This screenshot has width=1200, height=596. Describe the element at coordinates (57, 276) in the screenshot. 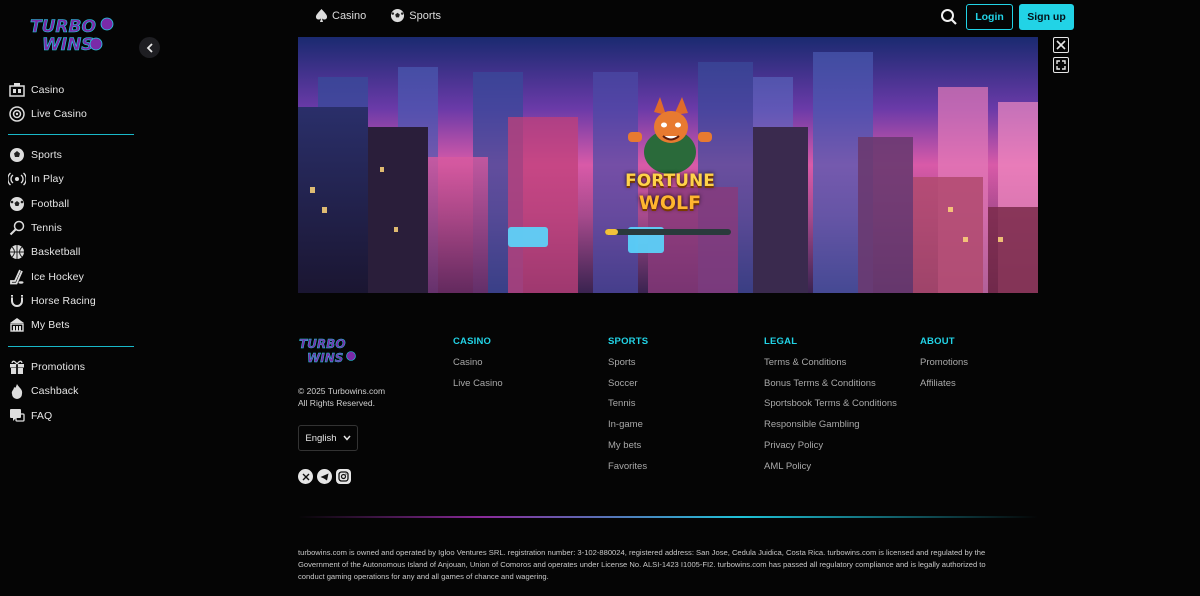

I see `sidebar-item-label: Ice Hockey` at that location.